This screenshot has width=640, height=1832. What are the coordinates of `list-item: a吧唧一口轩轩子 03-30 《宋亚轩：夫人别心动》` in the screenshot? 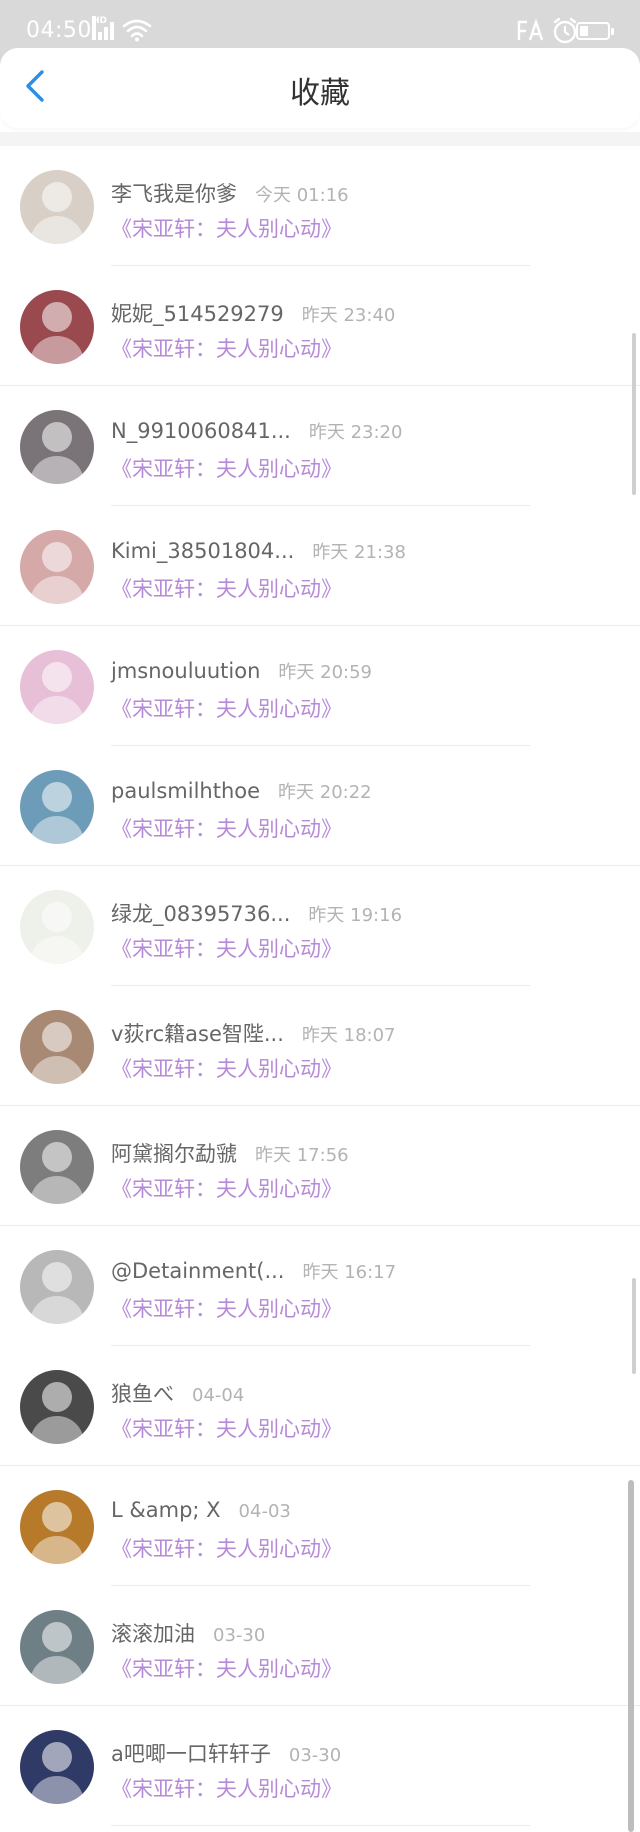 It's located at (320, 1766).